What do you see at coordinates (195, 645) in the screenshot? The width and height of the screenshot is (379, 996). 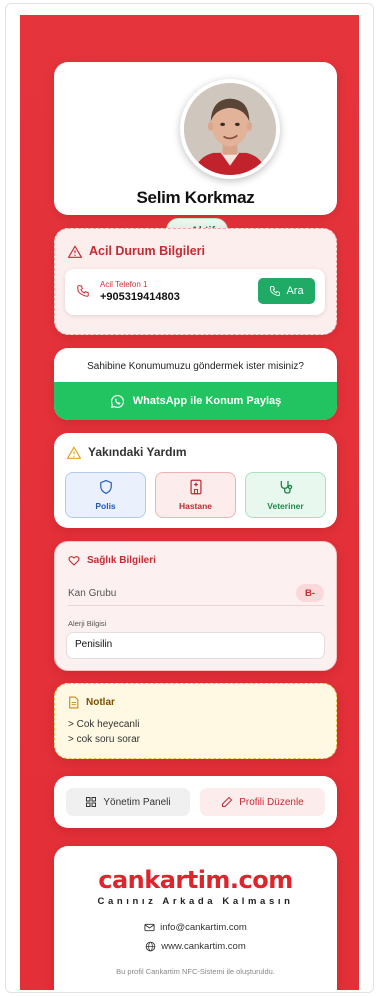 I see `allergy-value: Penisilin` at bounding box center [195, 645].